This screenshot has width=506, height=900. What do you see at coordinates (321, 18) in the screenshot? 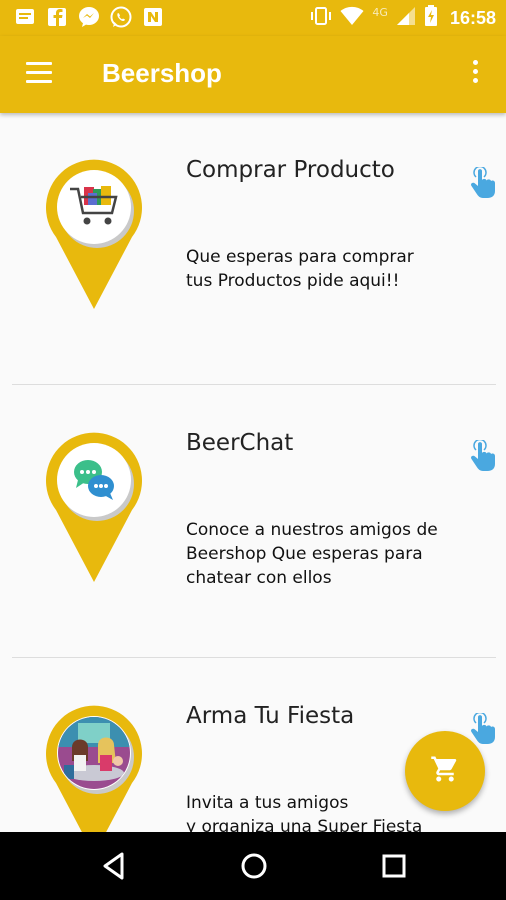
I see `vibrate-icon` at bounding box center [321, 18].